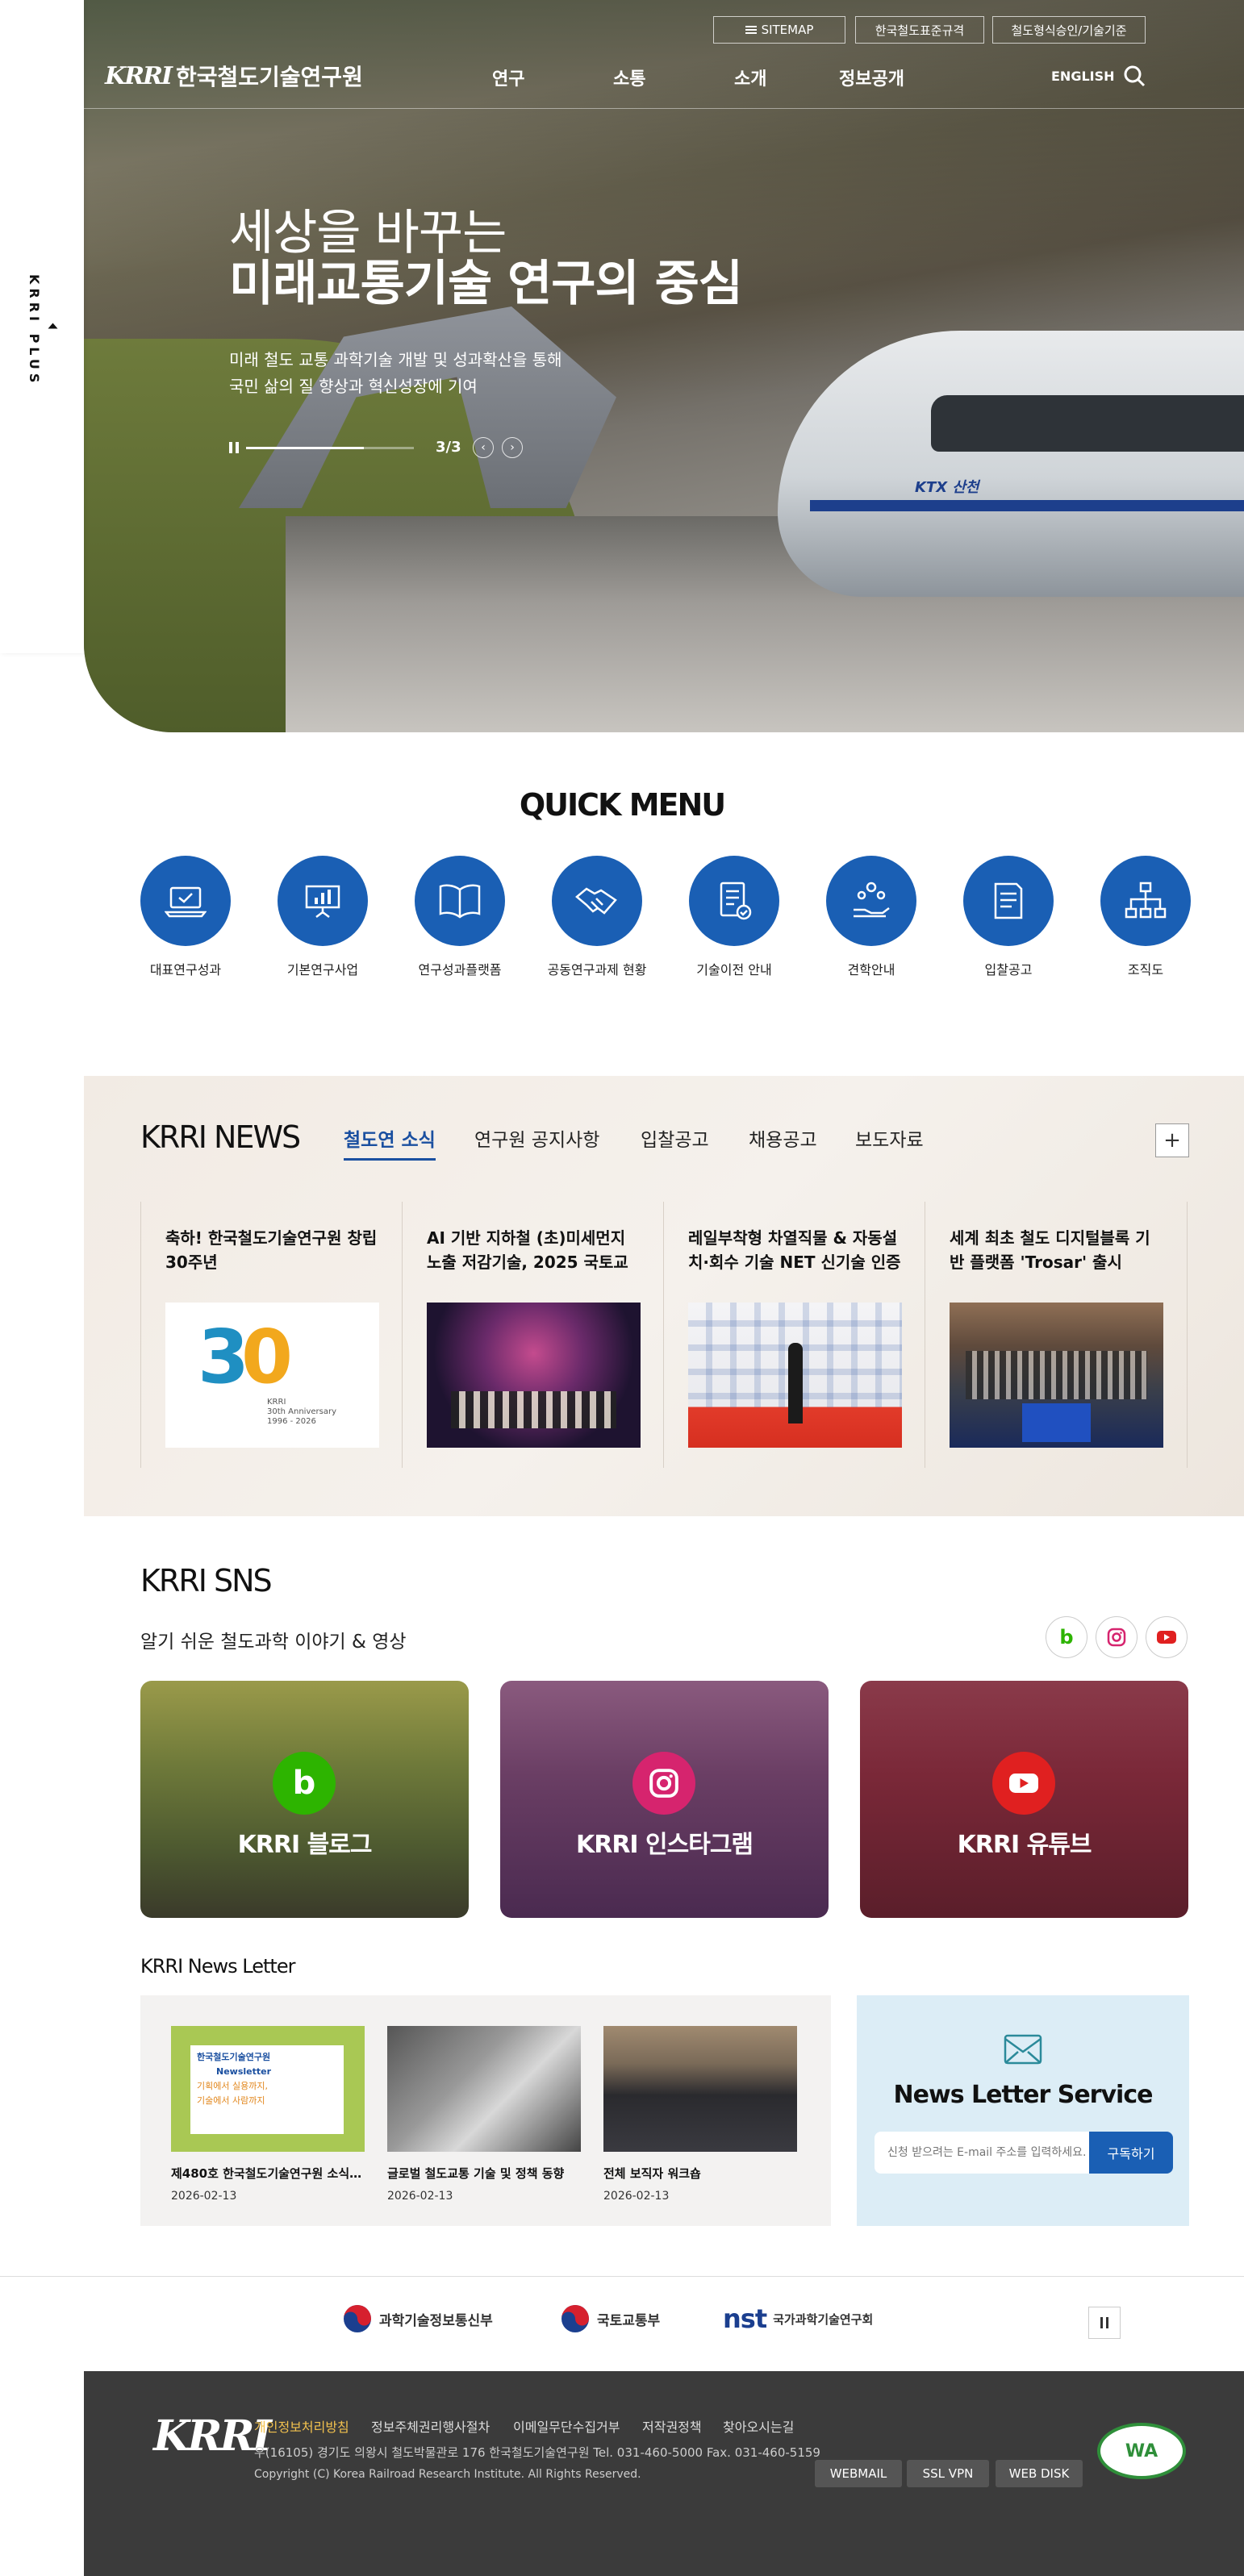 This screenshot has width=1244, height=2576. I want to click on english-link: ENGLISH, so click(1083, 76).